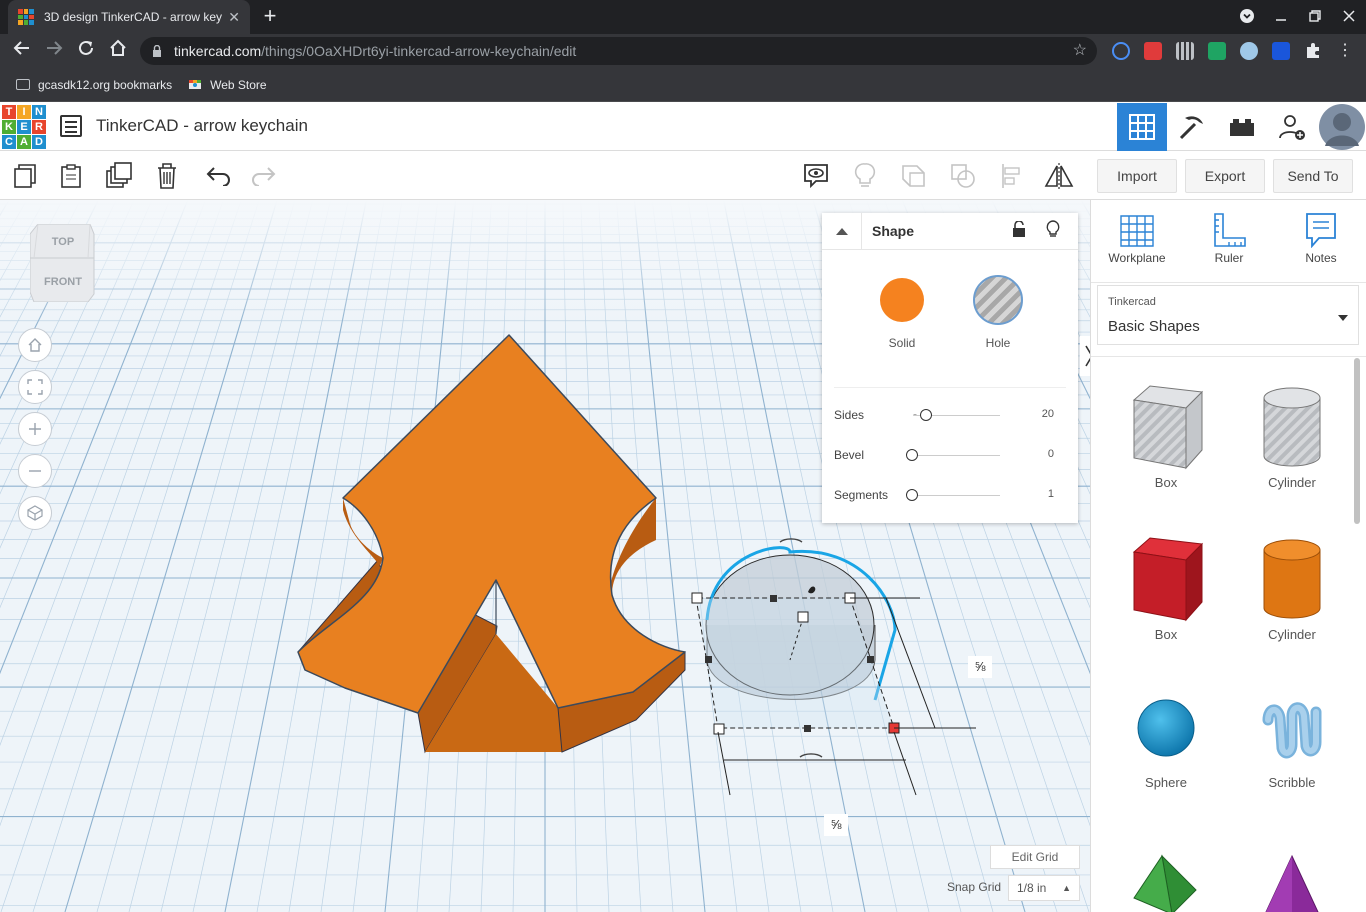  Describe the element at coordinates (998, 300) in the screenshot. I see `hole-swatch` at that location.